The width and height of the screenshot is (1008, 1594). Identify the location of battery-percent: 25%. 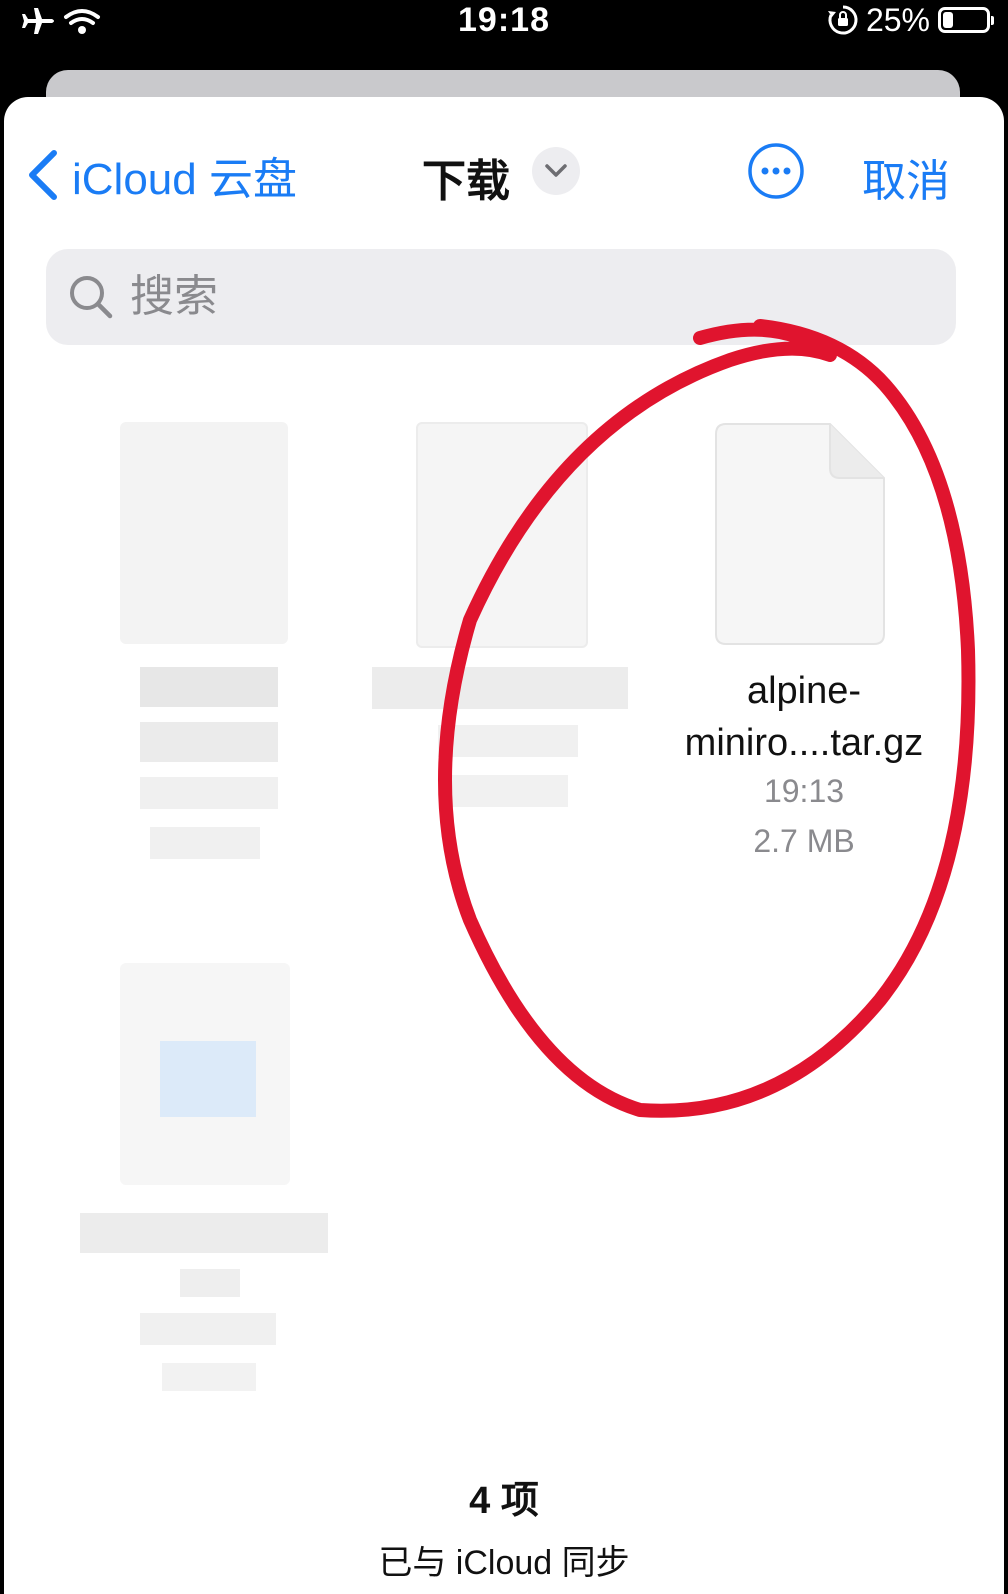
(897, 20).